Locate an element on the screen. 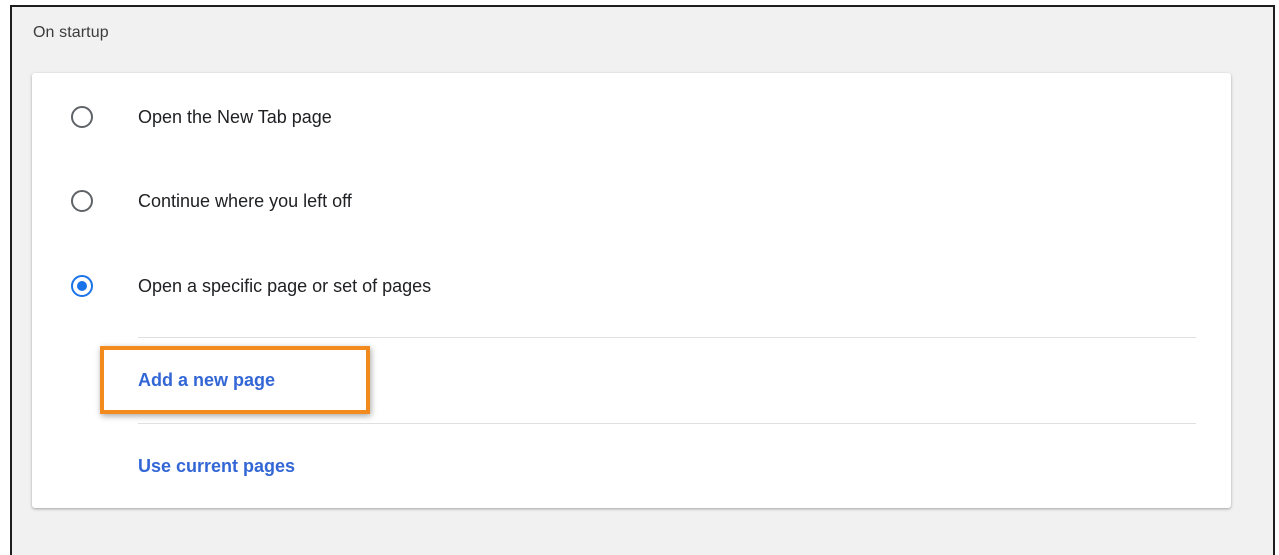 This screenshot has width=1279, height=555. add-new-page-link: Add a new page is located at coordinates (206, 380).